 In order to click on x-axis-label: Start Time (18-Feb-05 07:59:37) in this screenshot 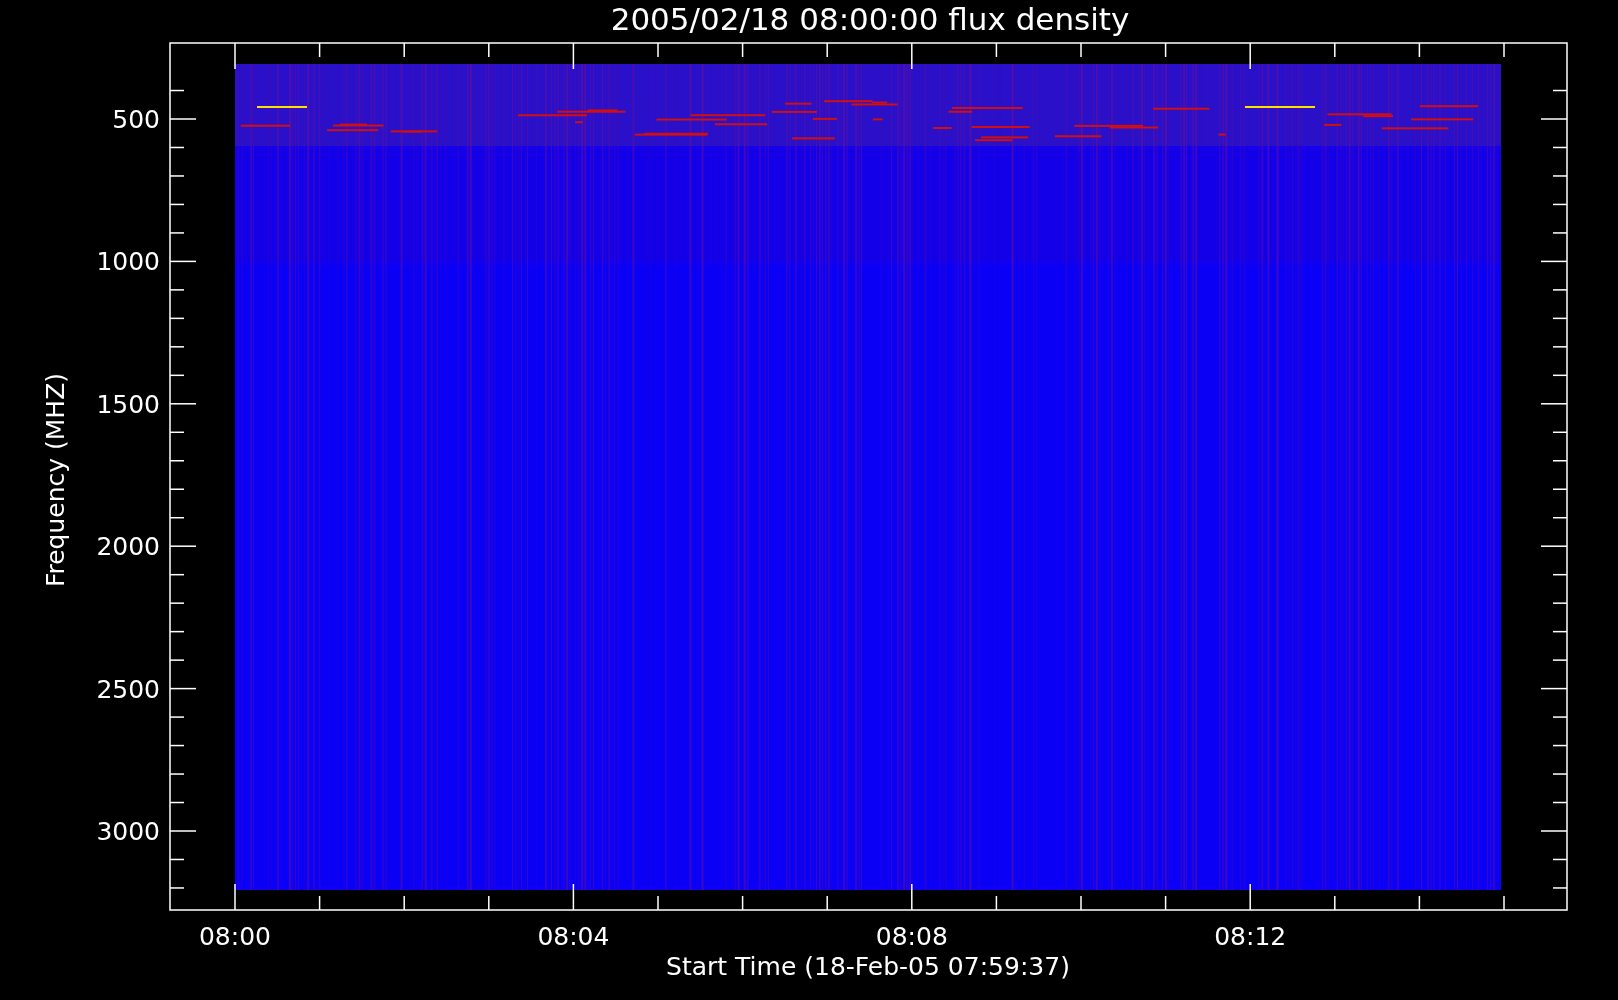, I will do `click(868, 966)`.